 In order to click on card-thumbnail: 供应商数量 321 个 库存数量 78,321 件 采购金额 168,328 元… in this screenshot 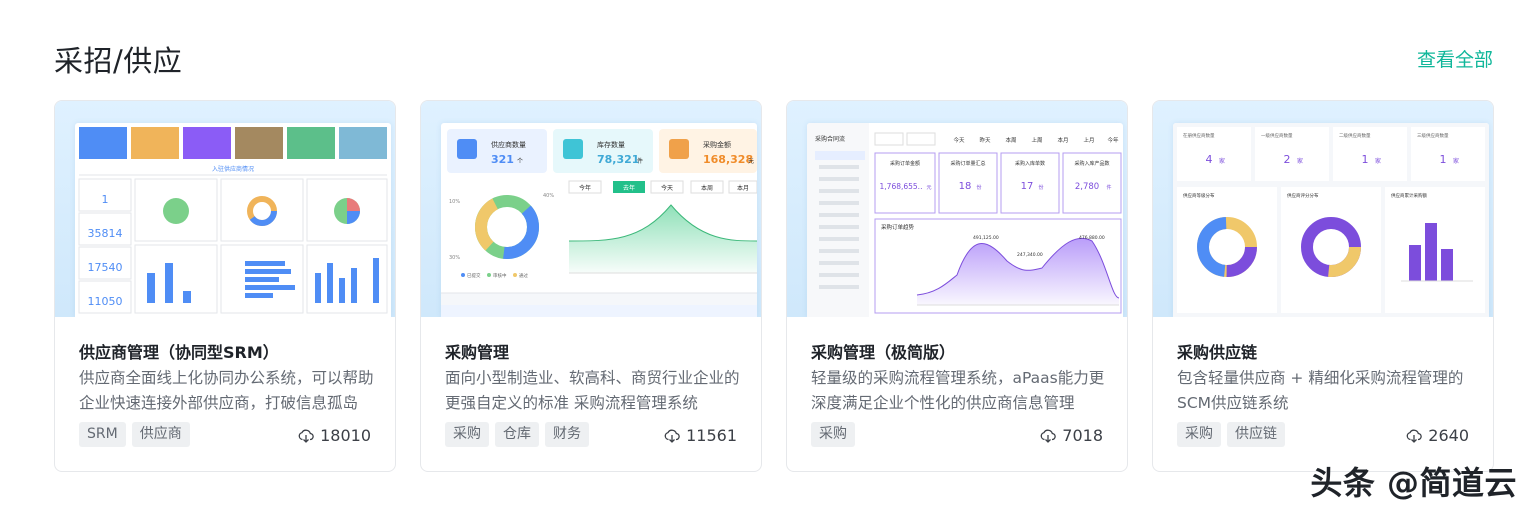, I will do `click(591, 209)`.